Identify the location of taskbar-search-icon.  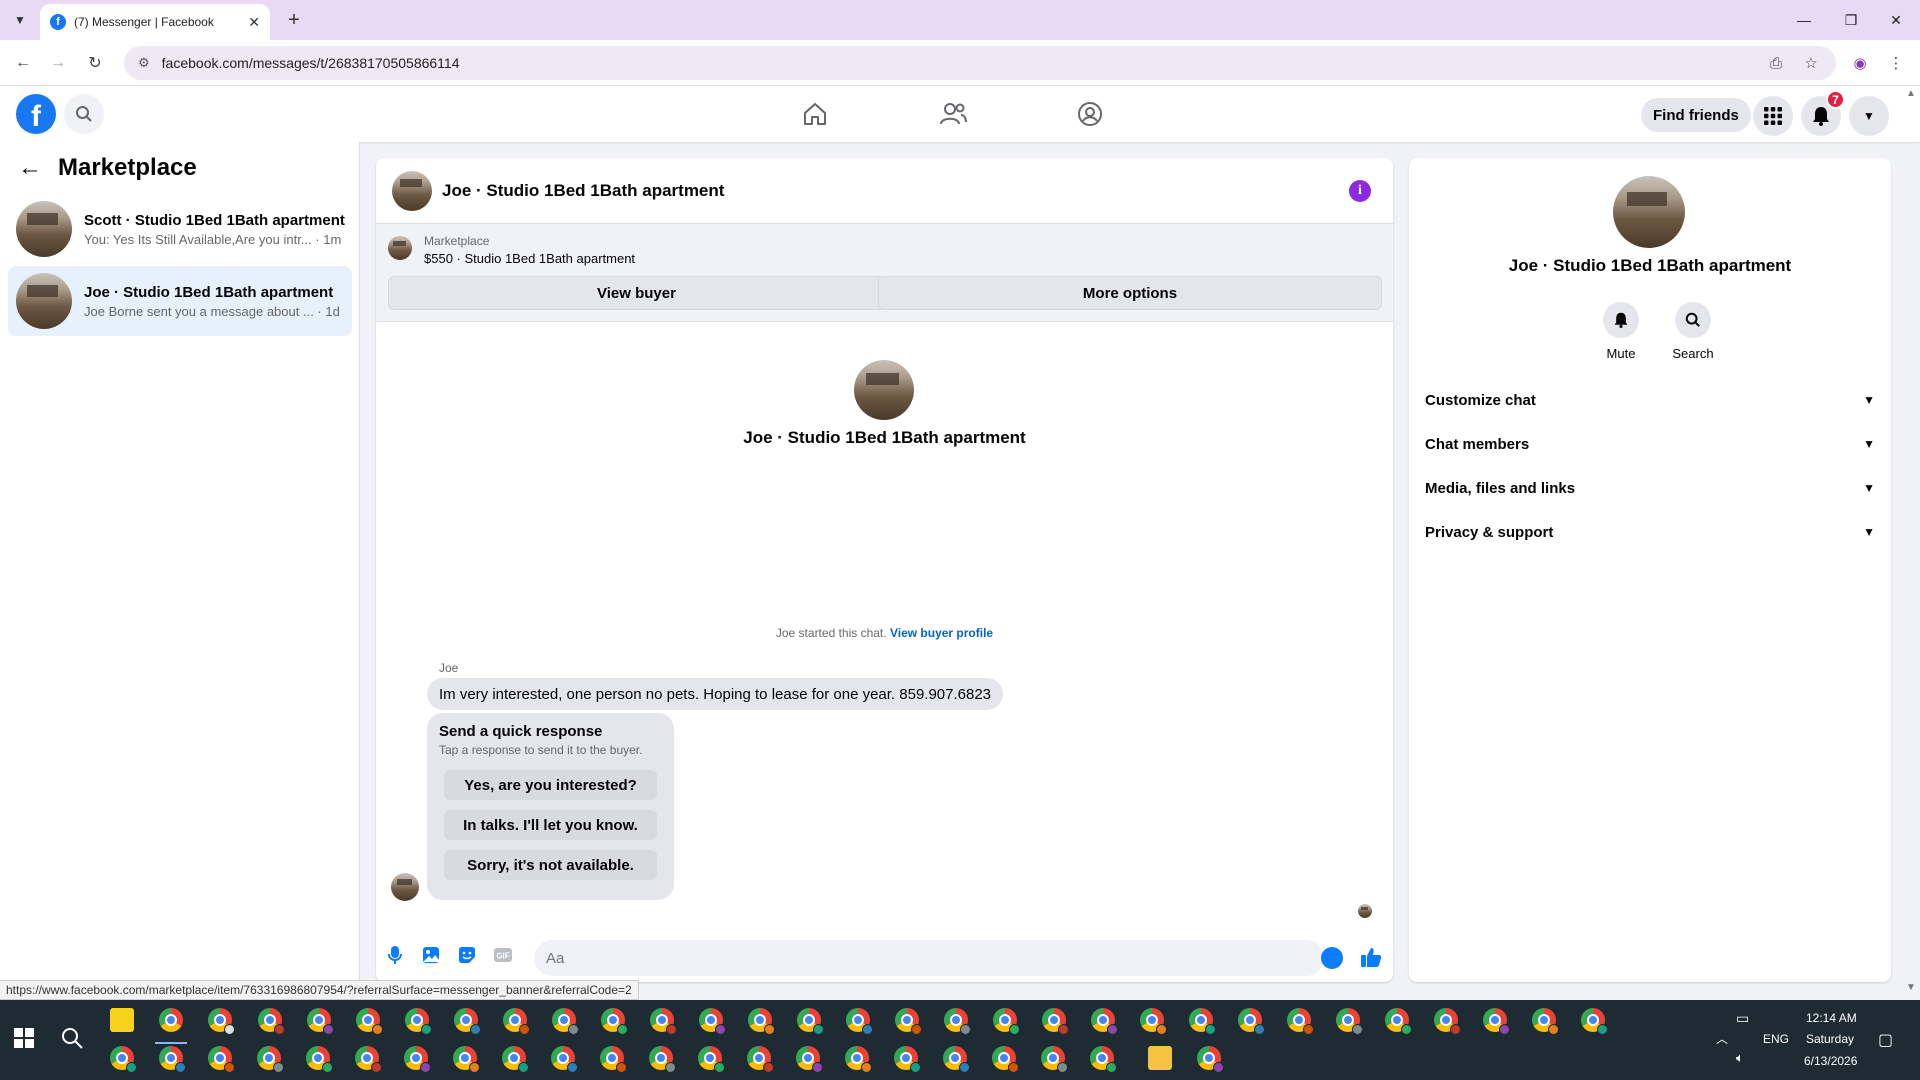
(72, 1038).